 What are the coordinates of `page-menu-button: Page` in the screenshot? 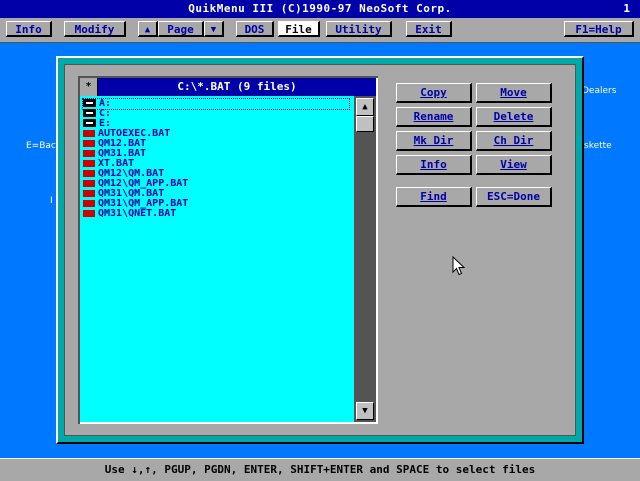 It's located at (181, 29).